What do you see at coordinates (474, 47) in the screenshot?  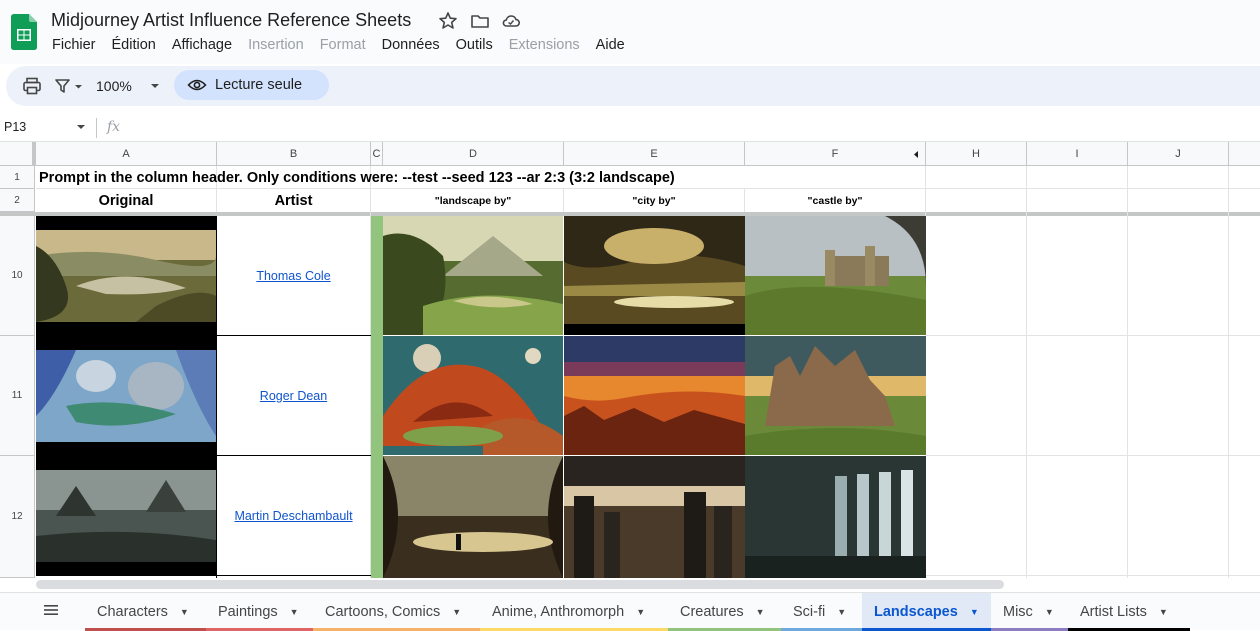 I see `menu-item-outils: Outils` at bounding box center [474, 47].